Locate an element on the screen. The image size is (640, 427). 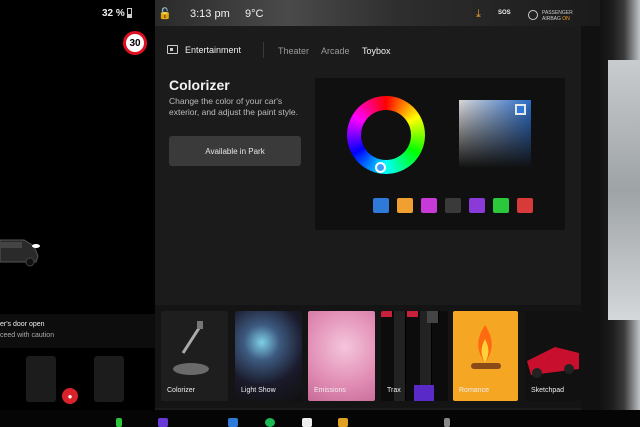
app-tile-light-show: Light Show is located at coordinates (268, 356).